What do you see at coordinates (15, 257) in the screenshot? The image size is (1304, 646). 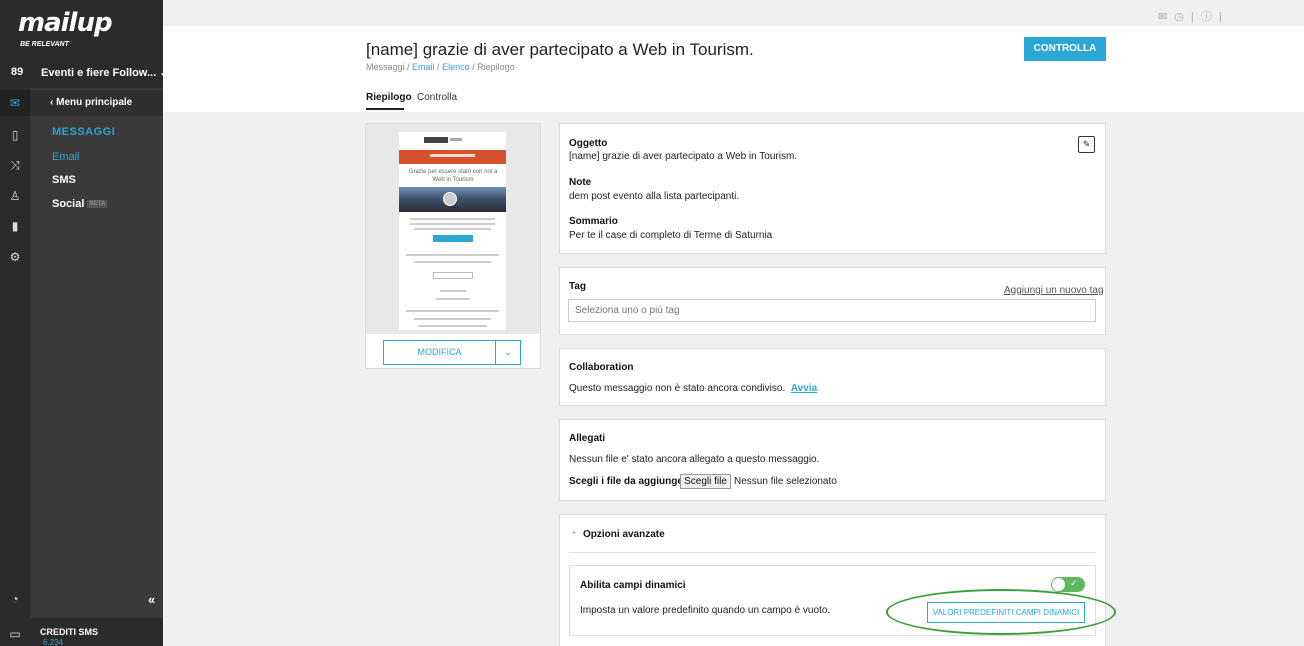 I see `gear-icon: ⚙` at bounding box center [15, 257].